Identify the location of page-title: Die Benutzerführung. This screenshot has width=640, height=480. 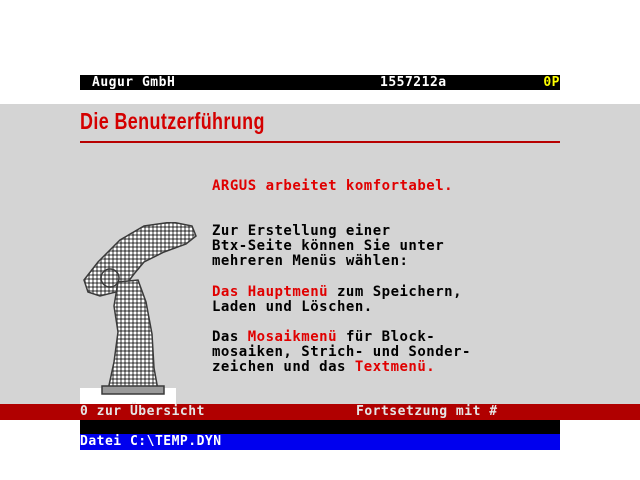
(172, 121).